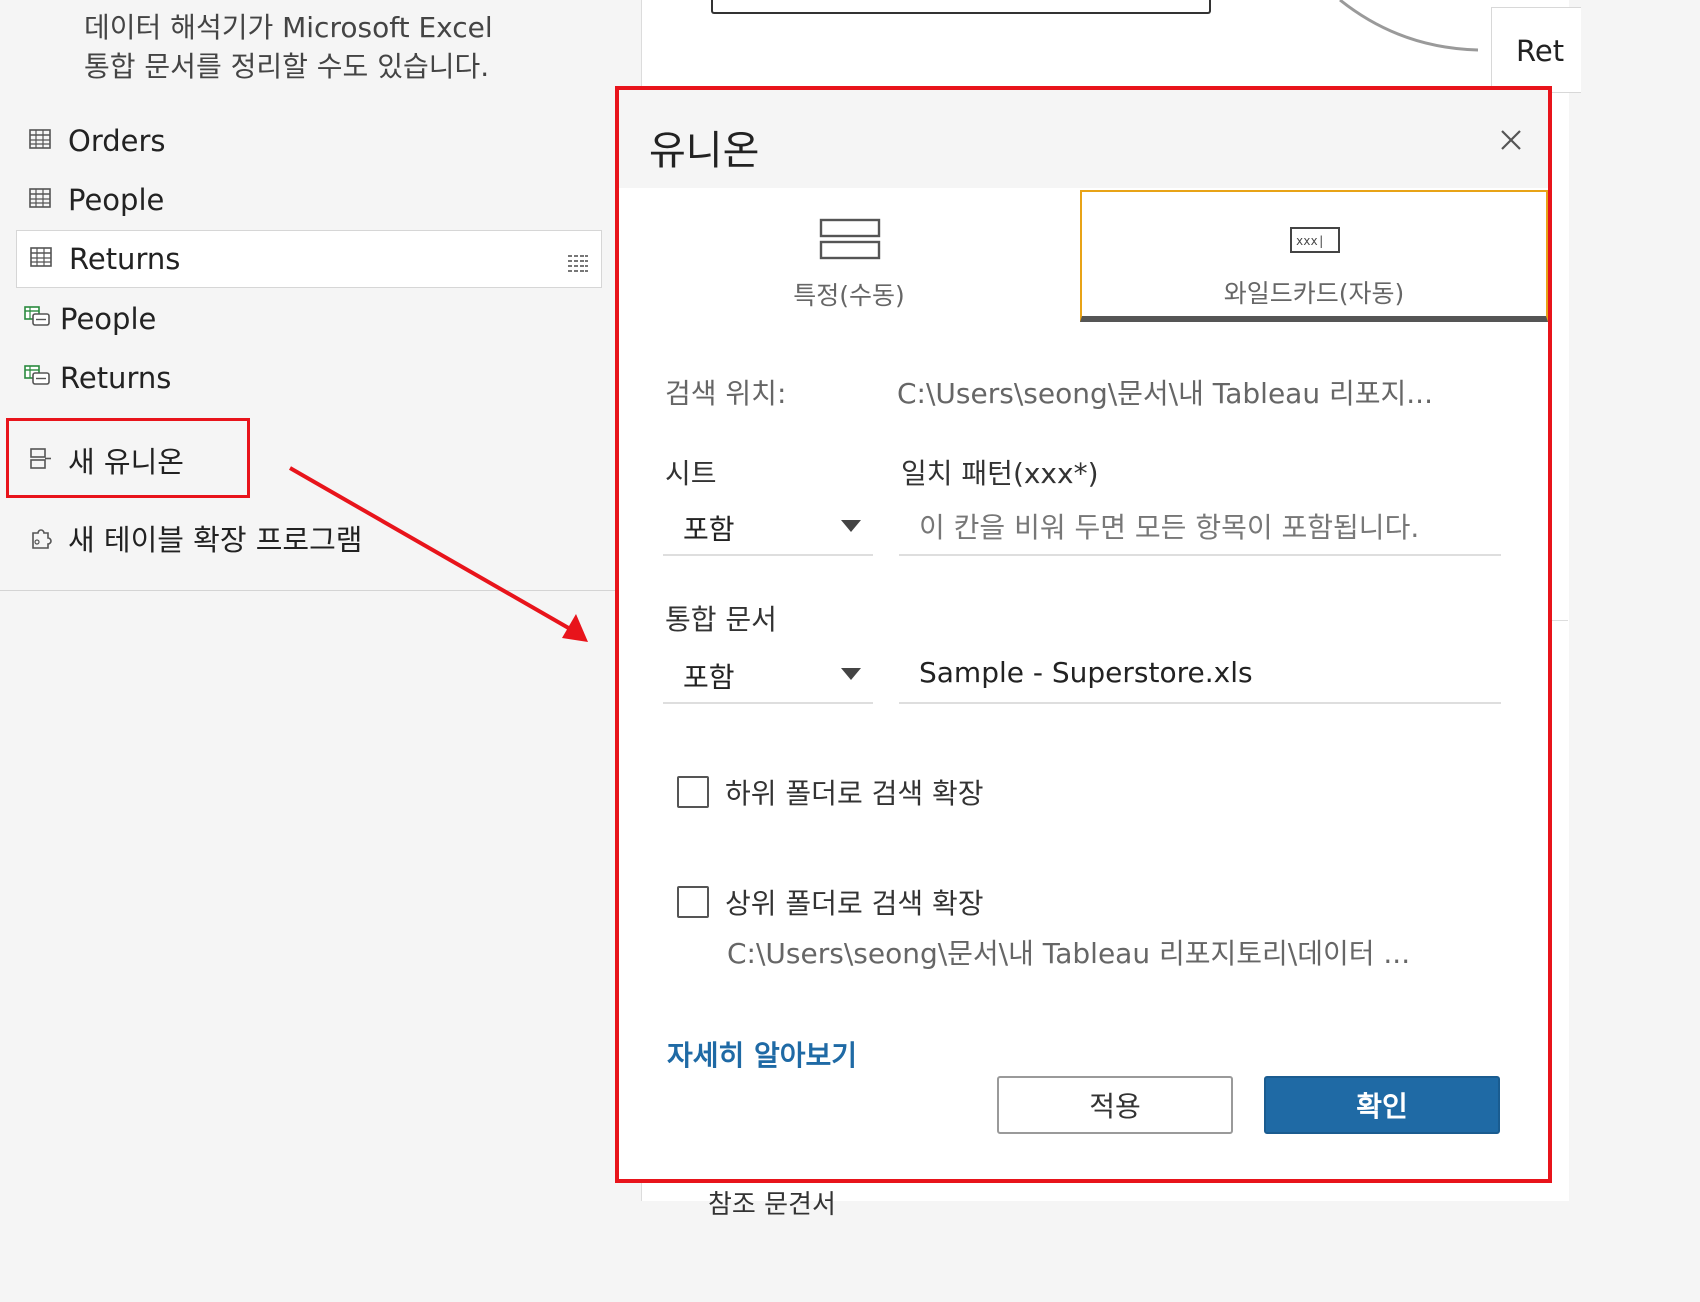  What do you see at coordinates (288, 27) in the screenshot?
I see `hint-line-1: 데이터 해석기가 Microsoft Excel` at bounding box center [288, 27].